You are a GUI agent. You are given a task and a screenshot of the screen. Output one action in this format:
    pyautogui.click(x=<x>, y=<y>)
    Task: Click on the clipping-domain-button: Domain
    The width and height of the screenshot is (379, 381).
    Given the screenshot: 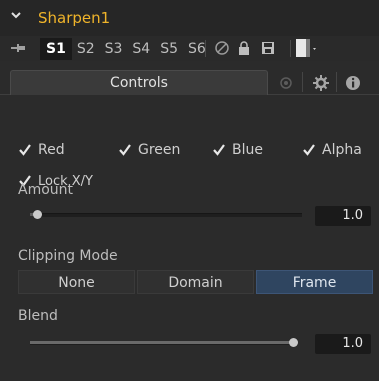 What is the action you would take?
    pyautogui.click(x=195, y=282)
    